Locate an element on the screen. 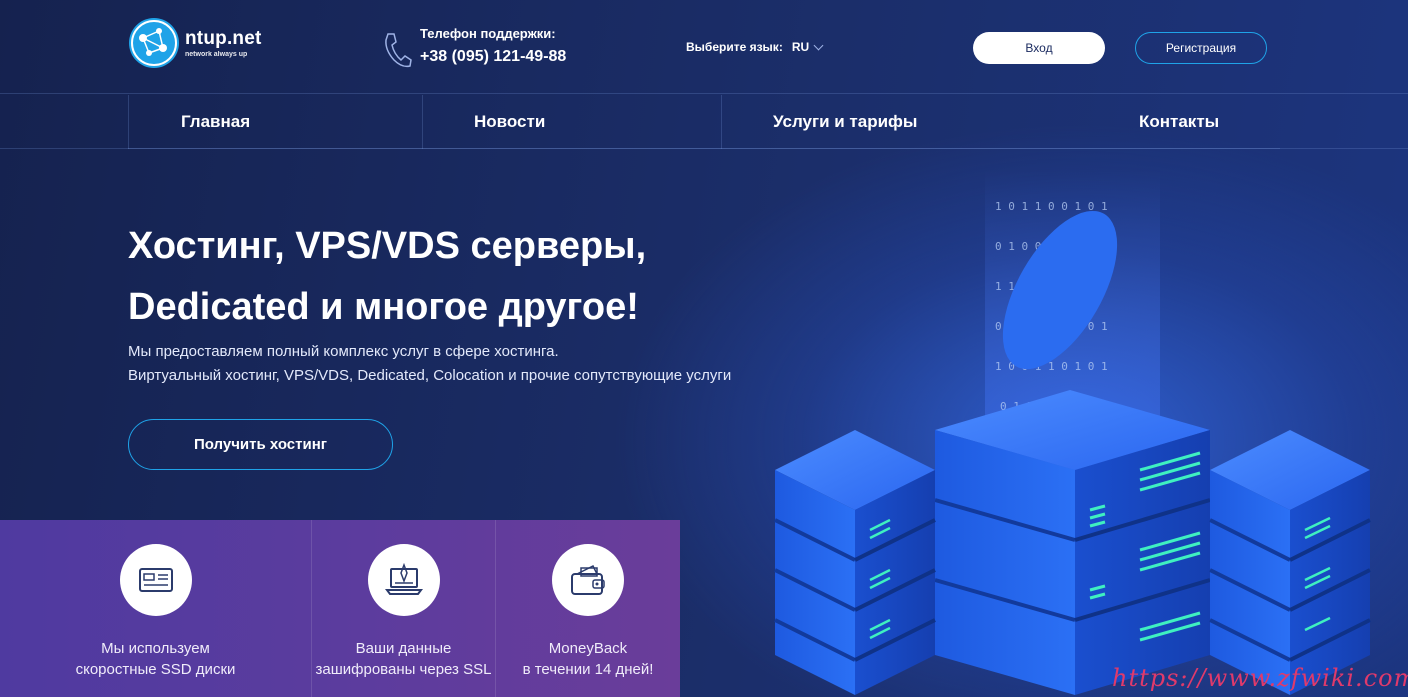  feature-moneyback: MoneyBack в течении 14 дней! is located at coordinates (588, 608).